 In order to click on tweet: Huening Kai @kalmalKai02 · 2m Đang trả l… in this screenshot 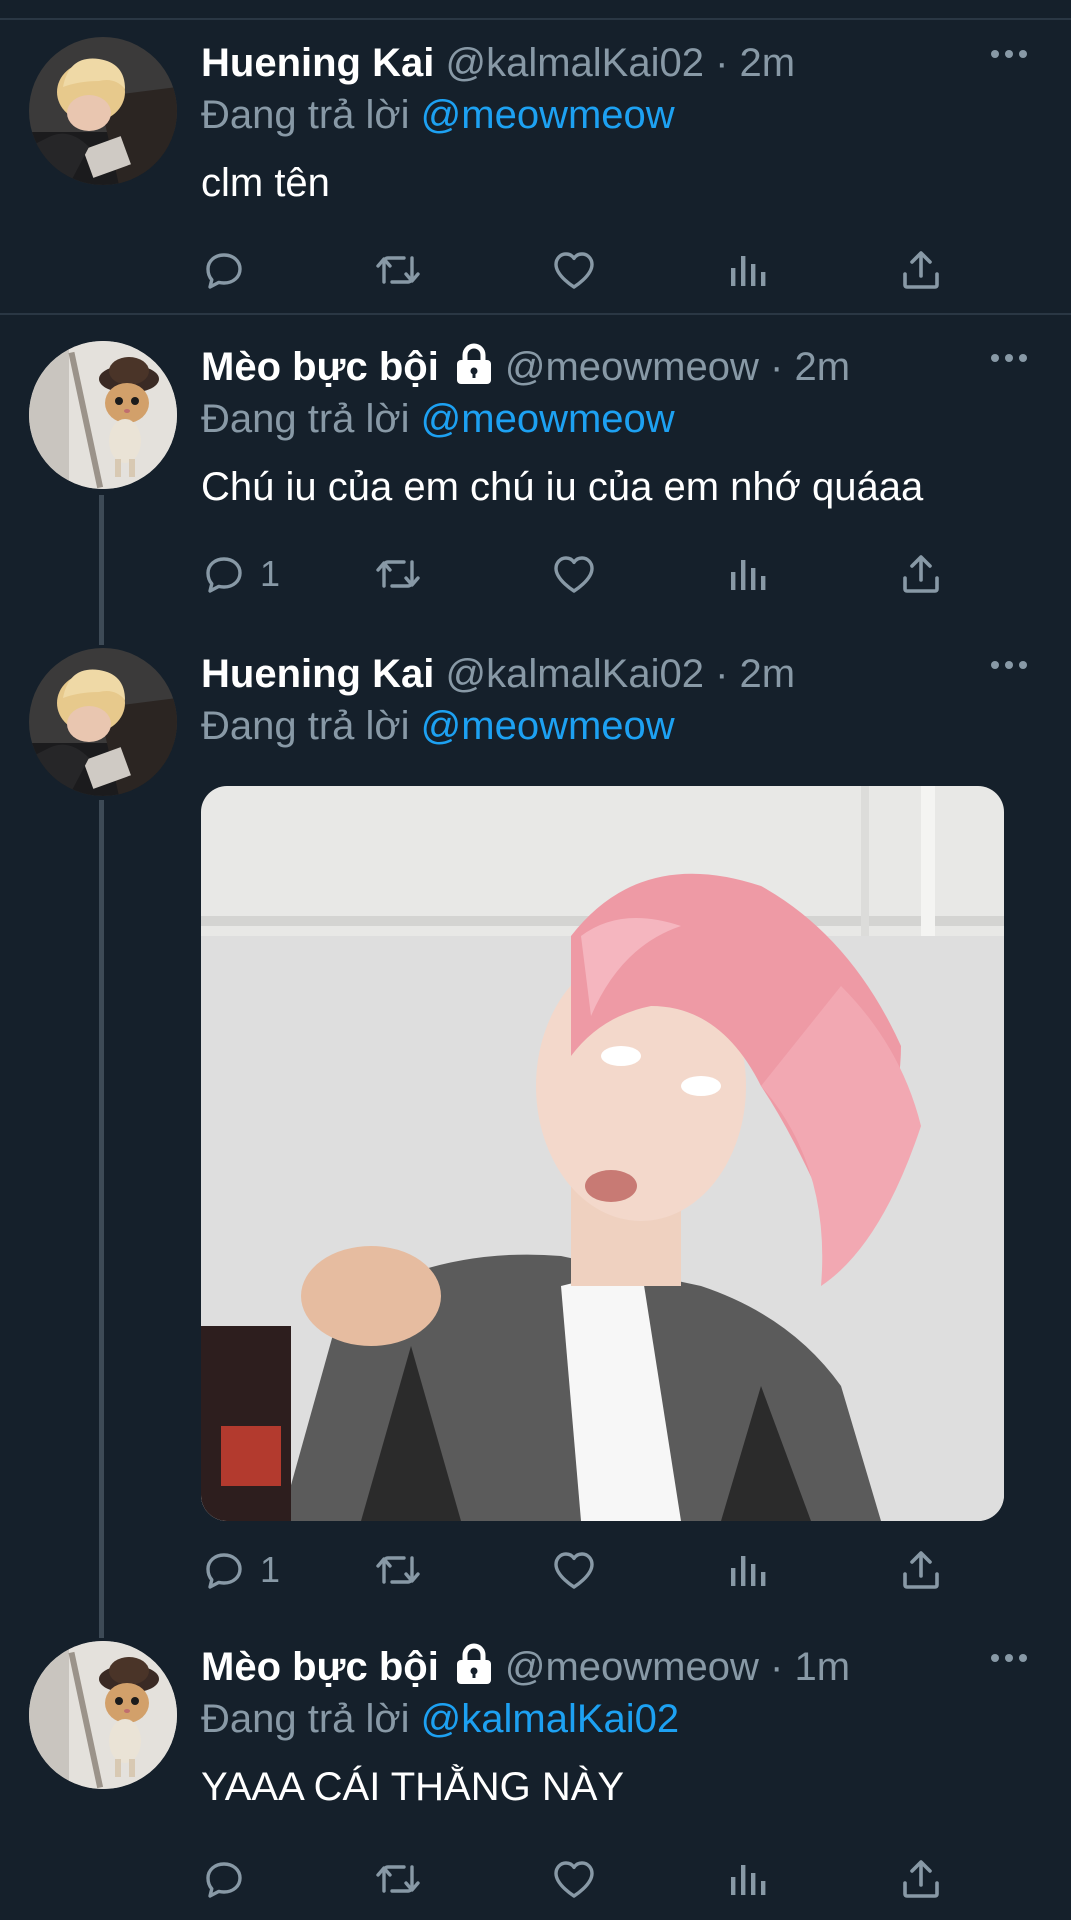, I will do `click(535, 172)`.